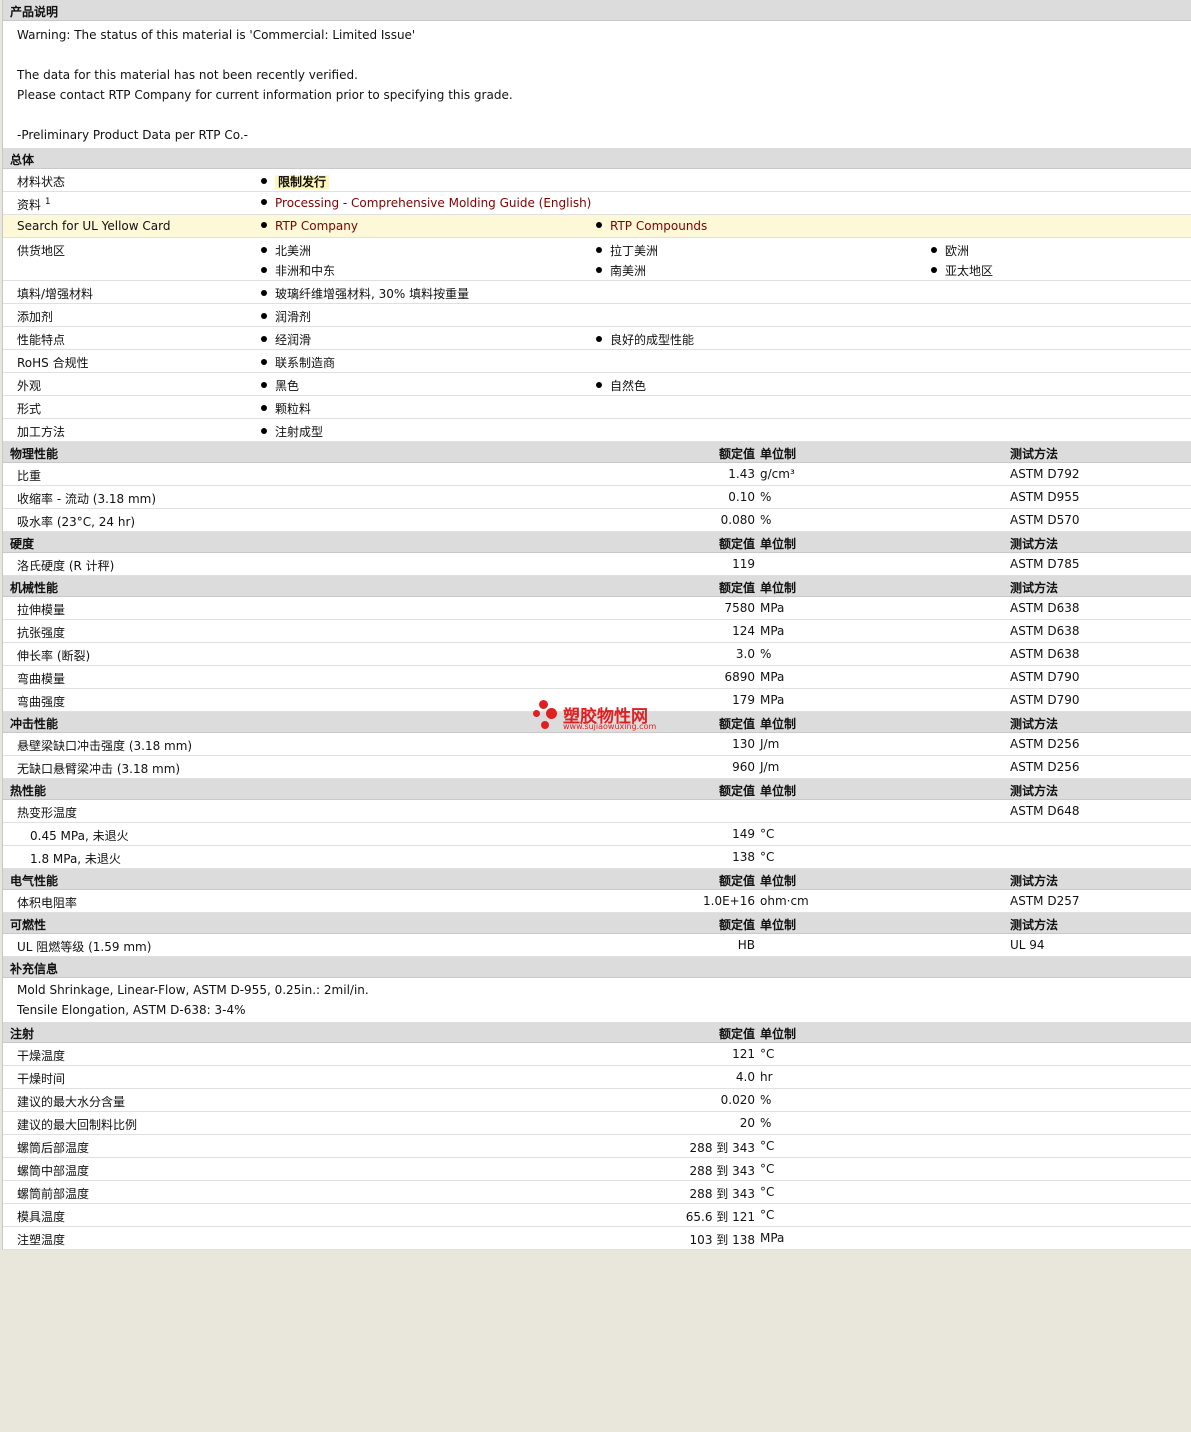 The image size is (1191, 1432). Describe the element at coordinates (298, 270) in the screenshot. I see `region-item: 非洲和中东` at that location.